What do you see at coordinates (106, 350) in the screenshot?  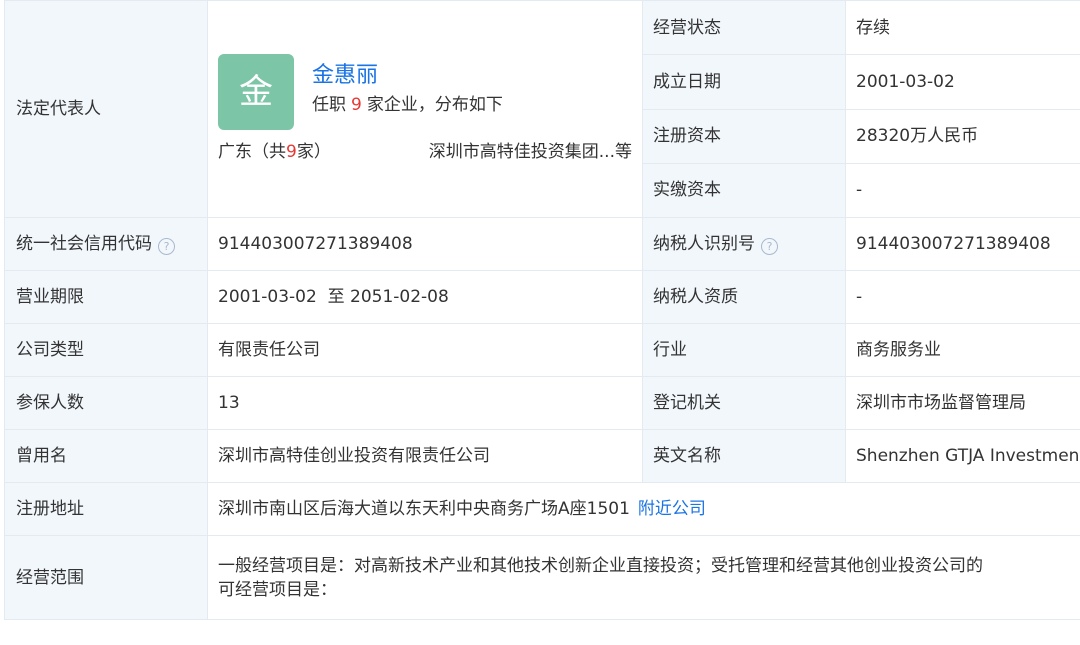 I see `company-type-label: 公司类型` at bounding box center [106, 350].